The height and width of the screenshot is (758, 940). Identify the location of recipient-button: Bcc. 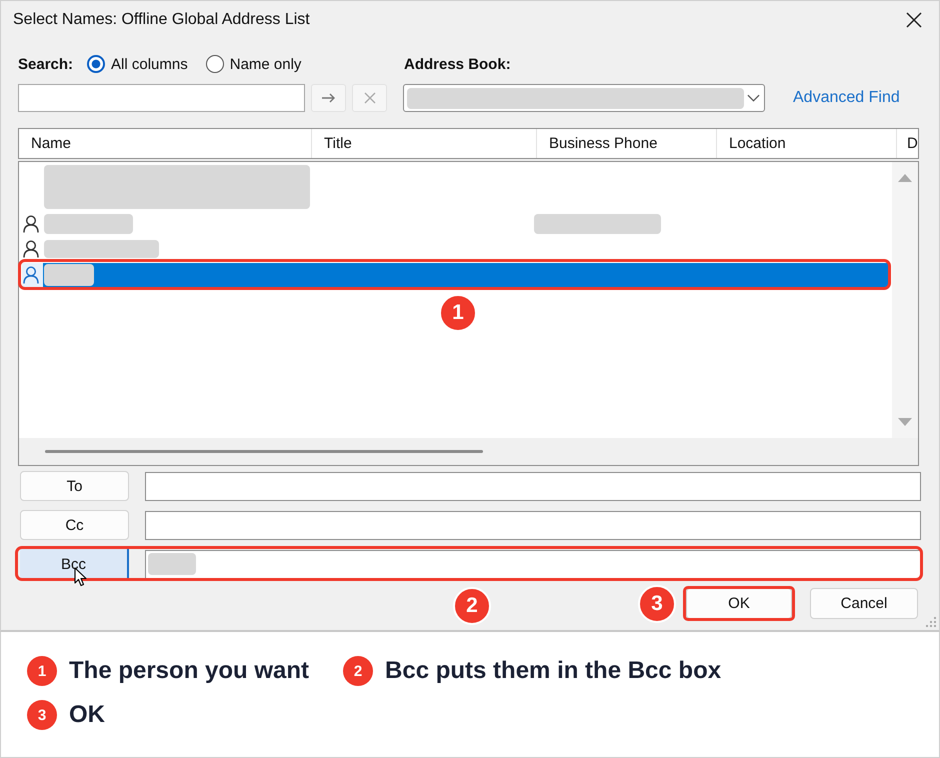
(74, 564).